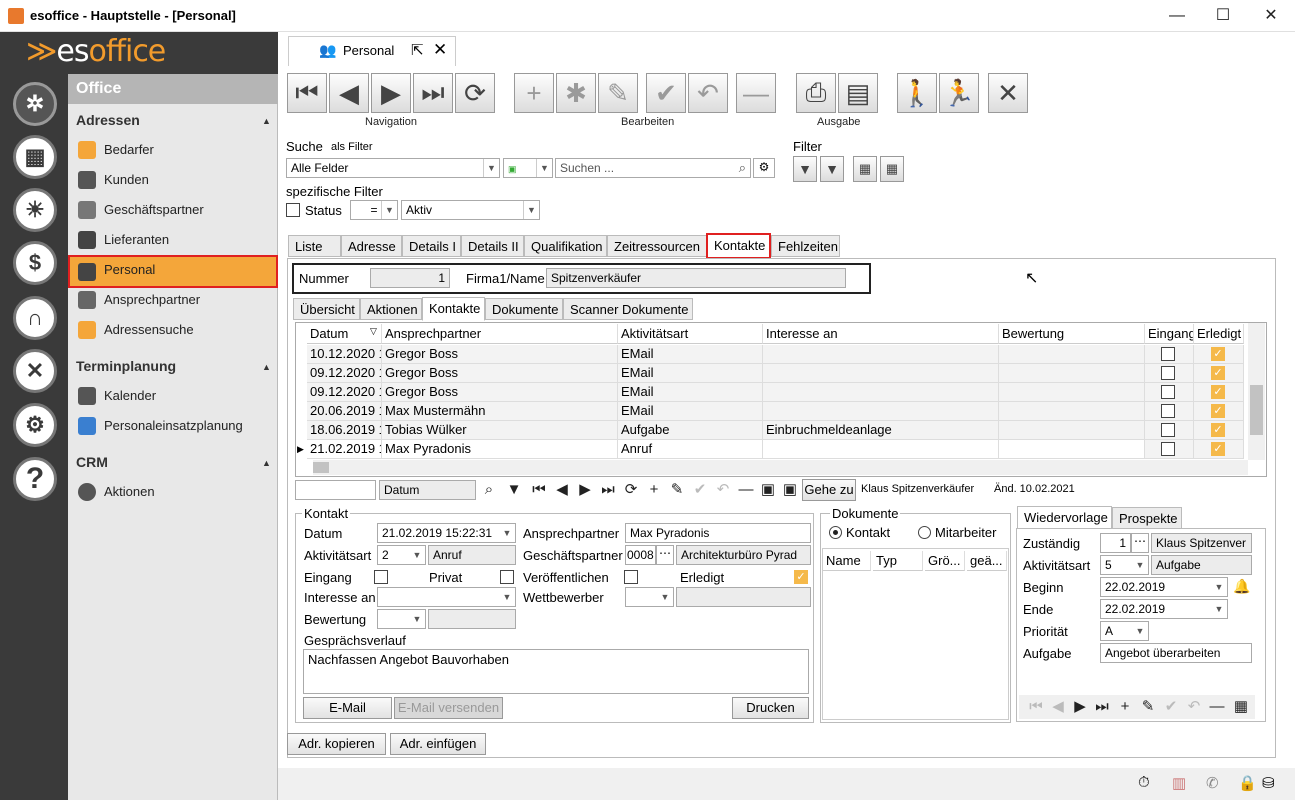 This screenshot has width=1295, height=800. Describe the element at coordinates (1176, 653) in the screenshot. I see `aufgabe-field: Angebot überarbeiten` at that location.